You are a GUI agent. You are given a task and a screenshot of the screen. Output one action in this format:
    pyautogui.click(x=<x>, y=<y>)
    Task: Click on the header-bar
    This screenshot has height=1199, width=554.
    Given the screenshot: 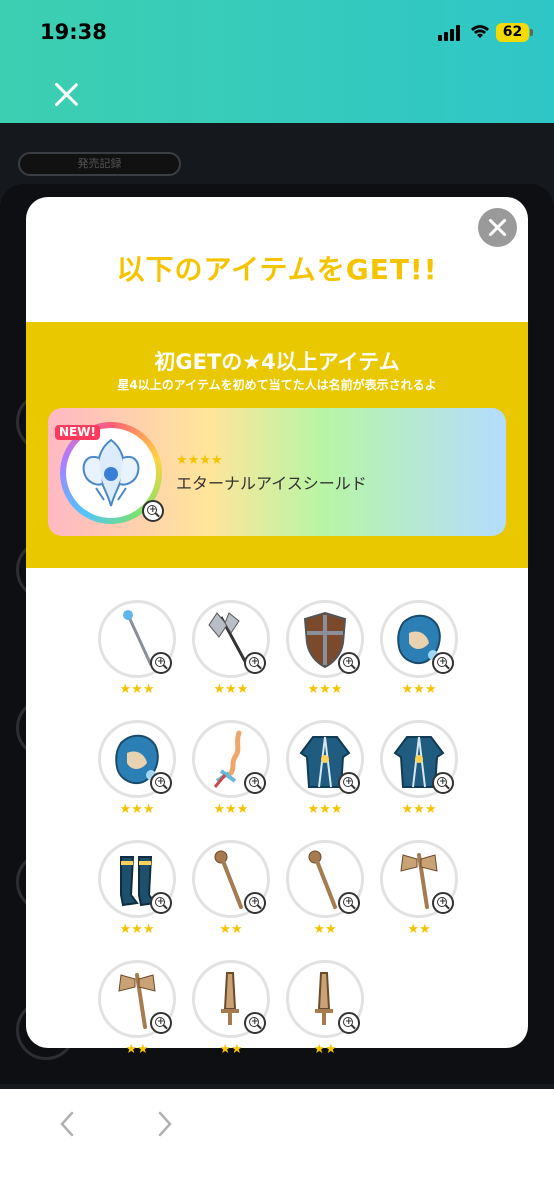 What is the action you would take?
    pyautogui.click(x=277, y=61)
    